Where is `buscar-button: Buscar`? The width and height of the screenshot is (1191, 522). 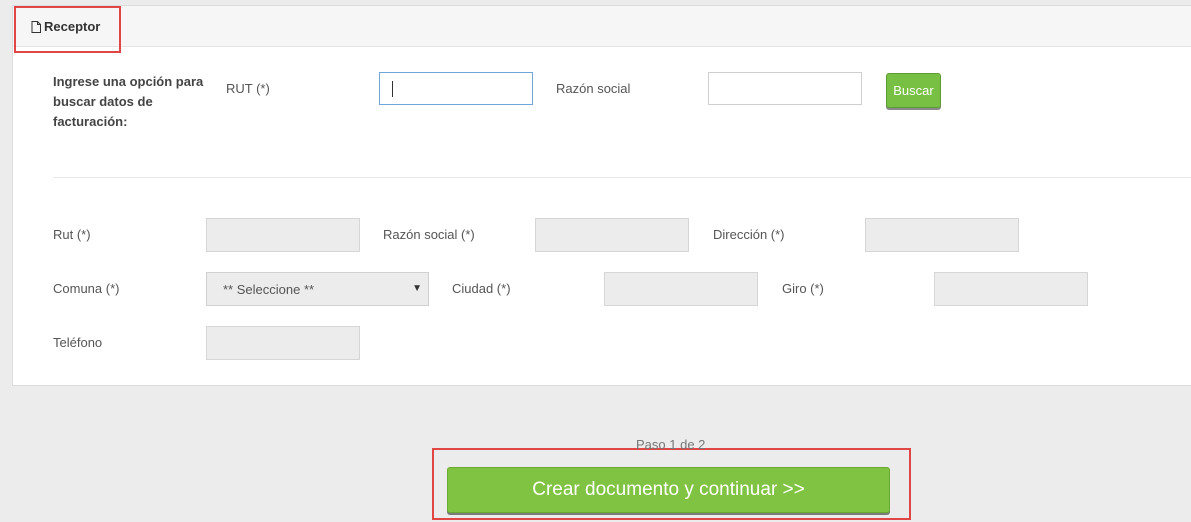
buscar-button: Buscar is located at coordinates (913, 90).